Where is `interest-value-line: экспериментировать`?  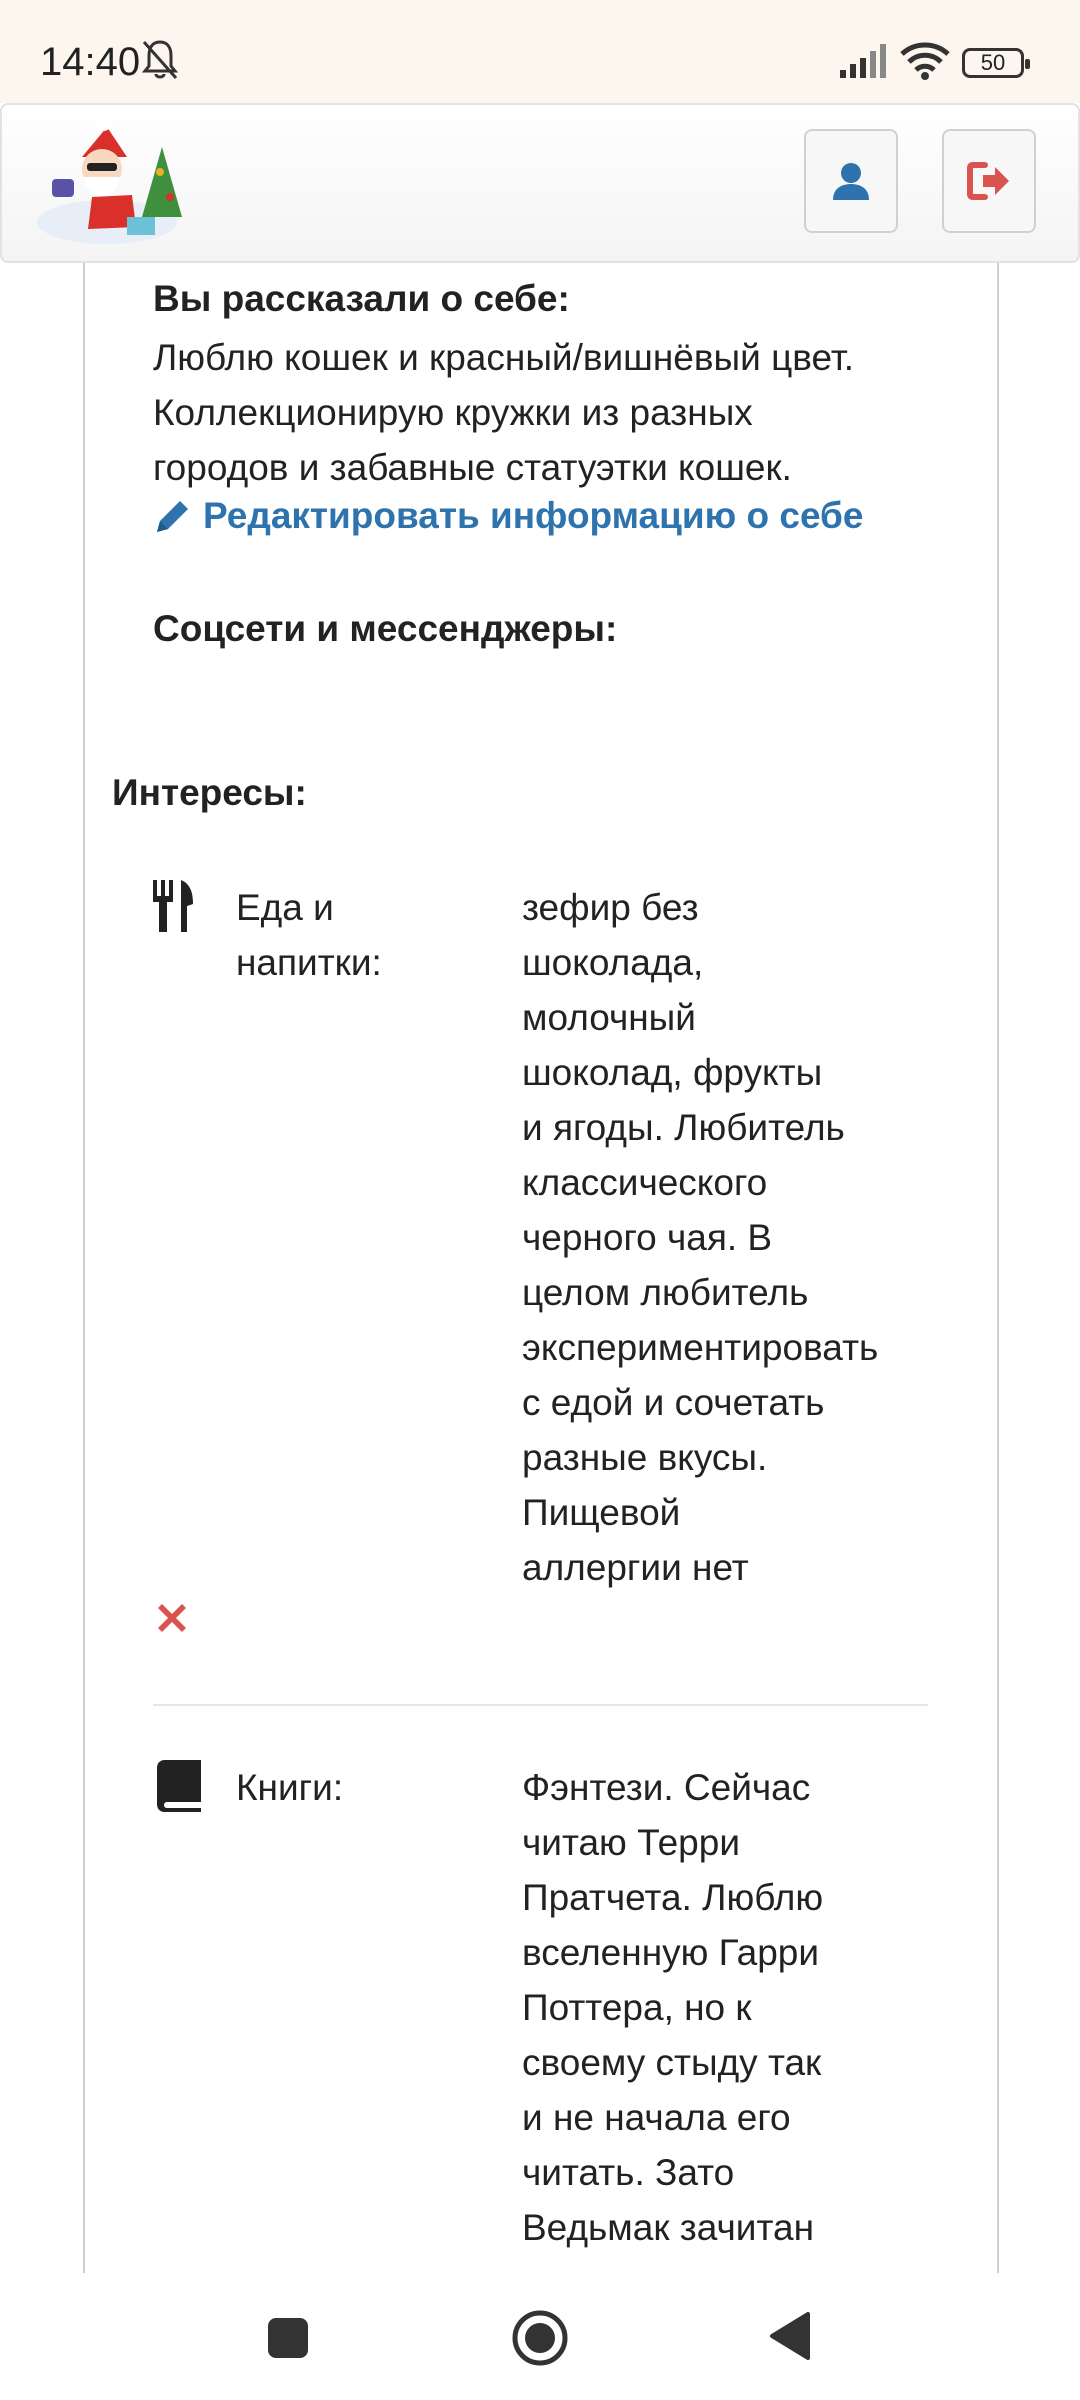 interest-value-line: экспериментировать is located at coordinates (700, 1347).